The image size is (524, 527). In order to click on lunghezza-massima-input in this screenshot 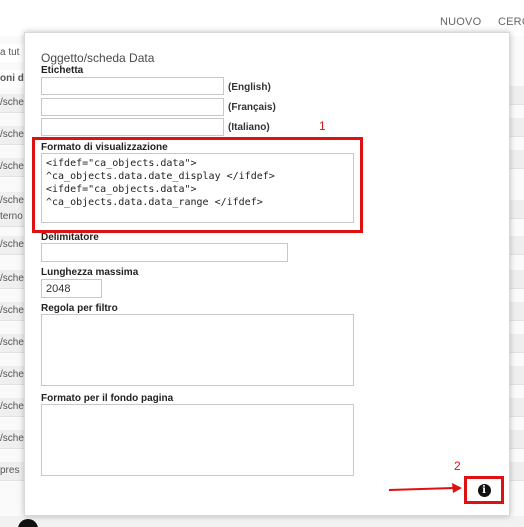, I will do `click(71, 288)`.